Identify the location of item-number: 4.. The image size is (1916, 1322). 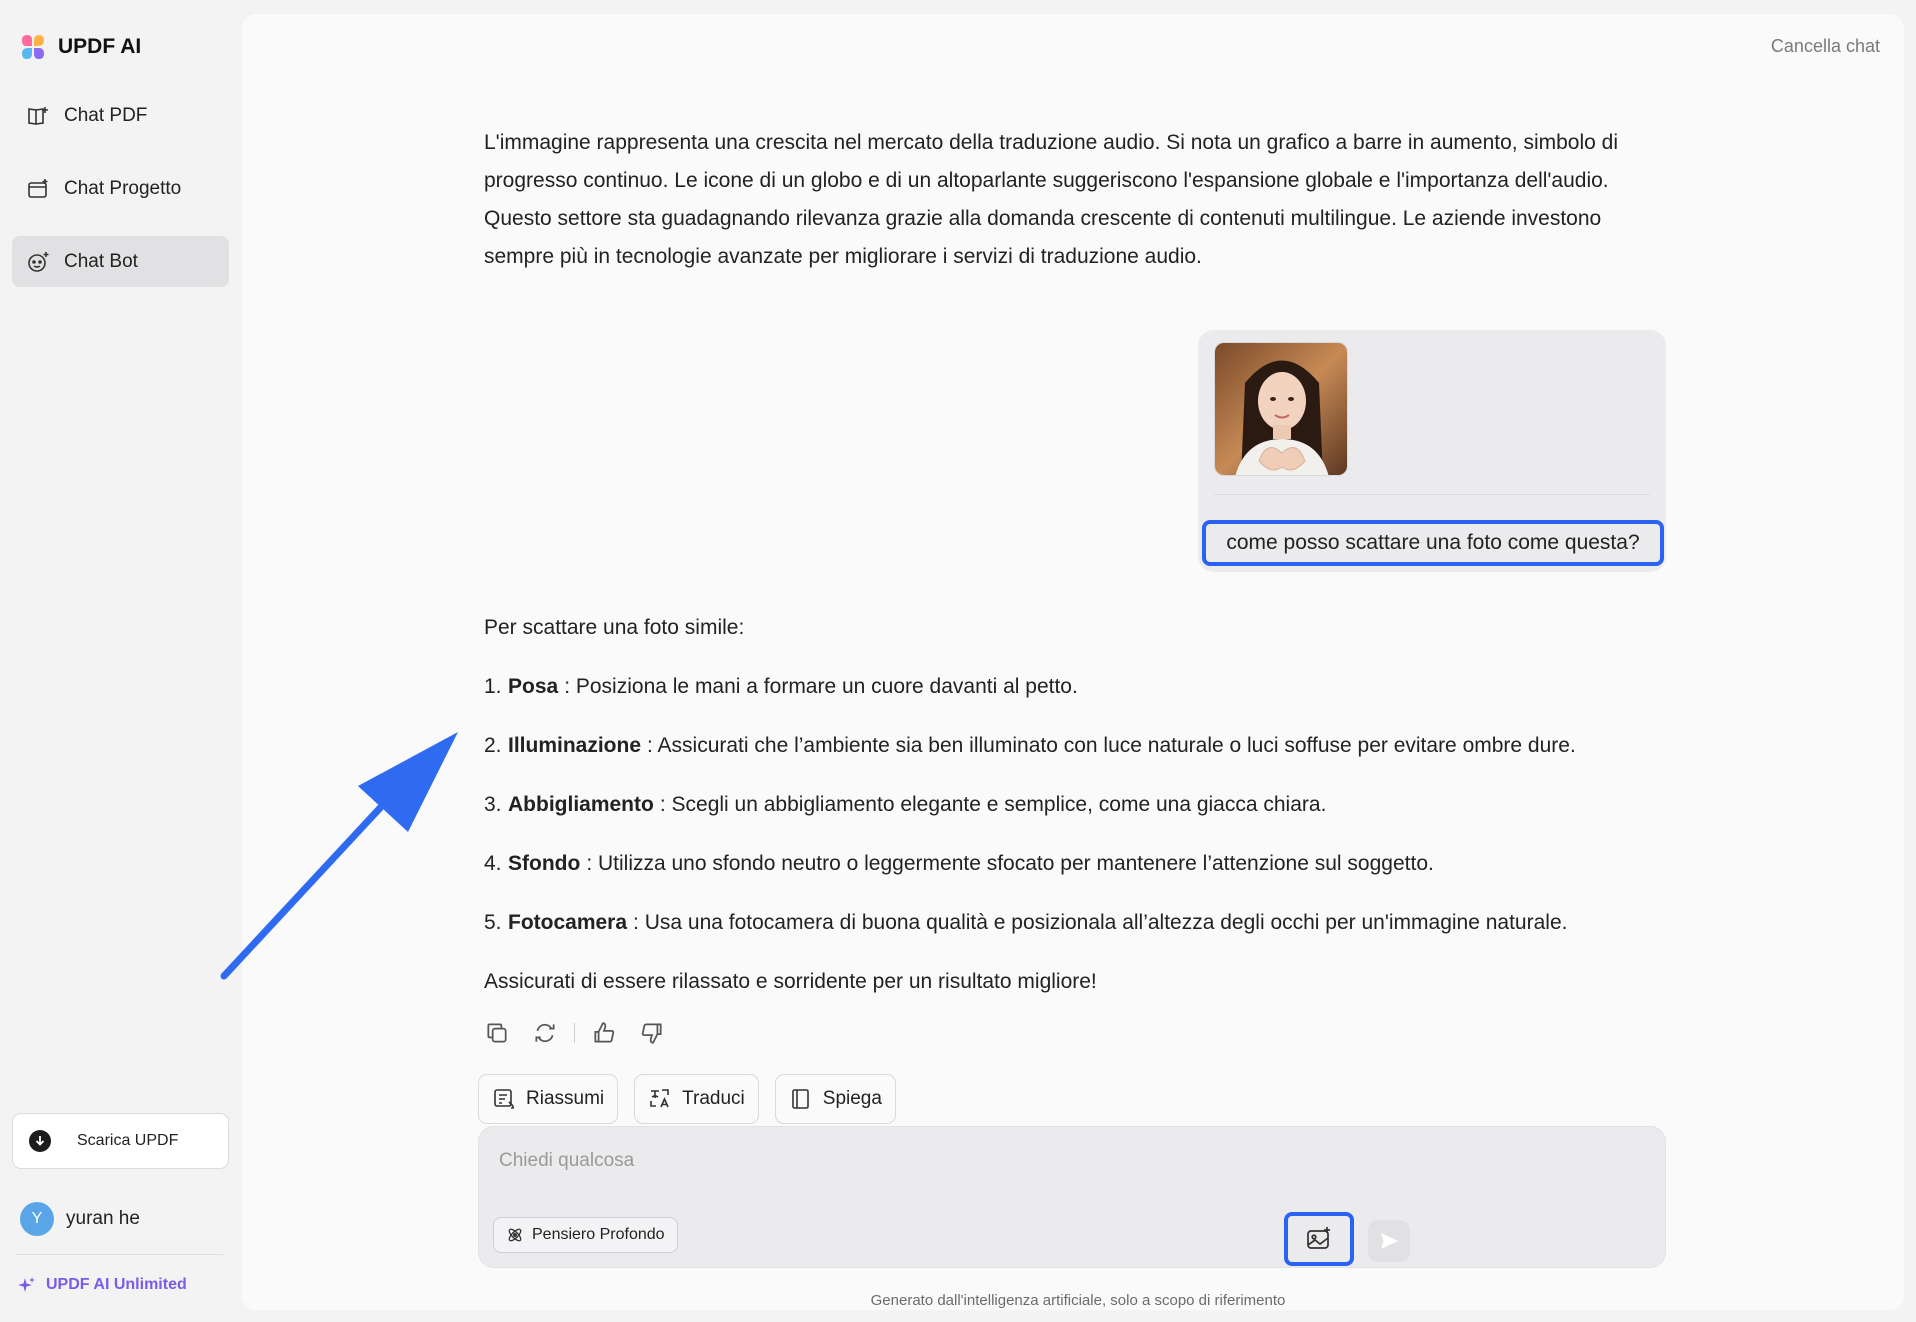
(493, 863).